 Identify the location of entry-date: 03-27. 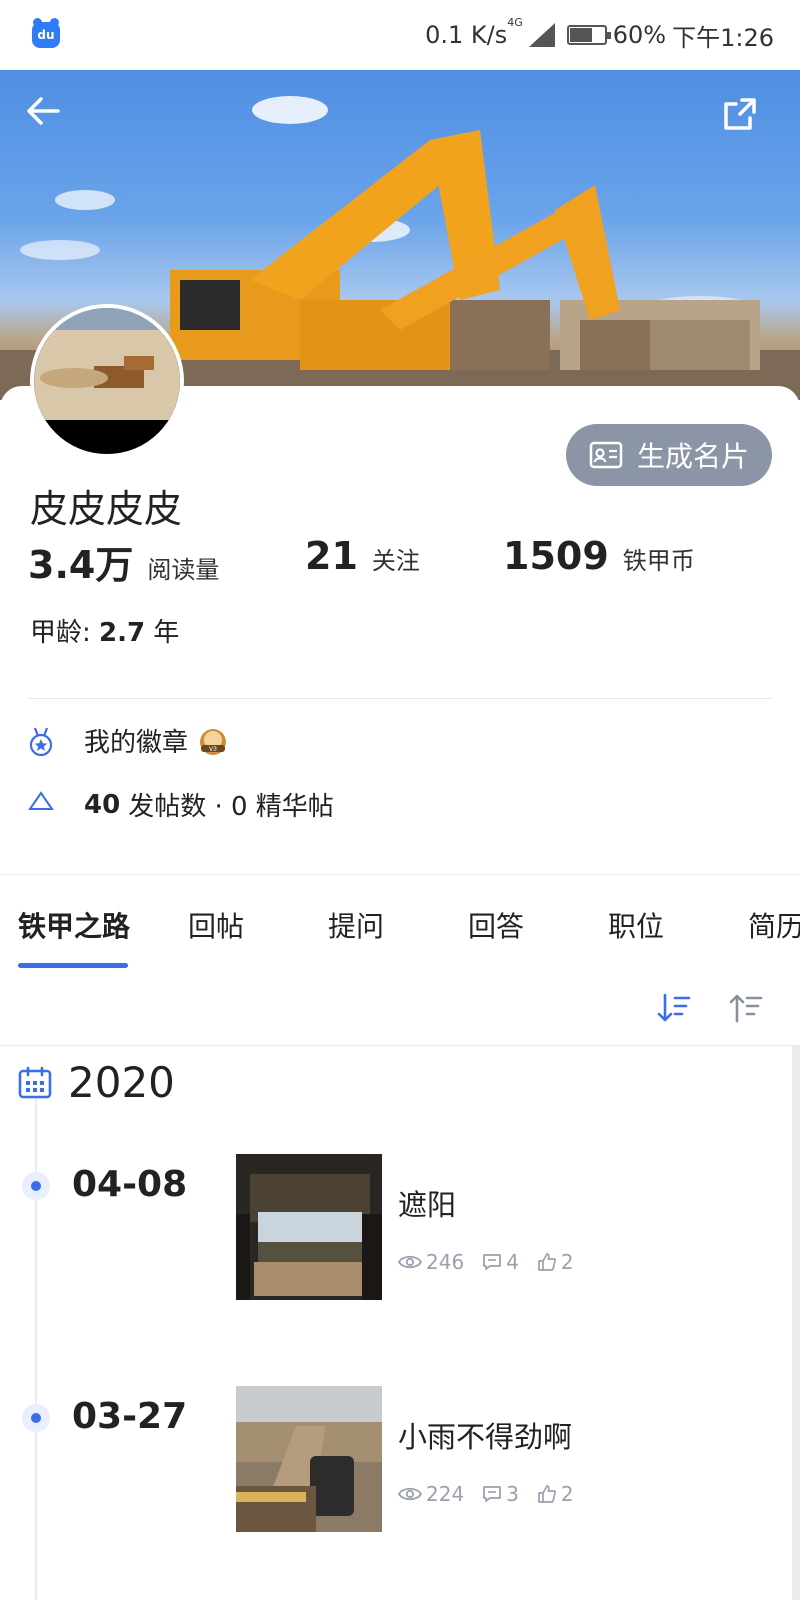
(130, 1416).